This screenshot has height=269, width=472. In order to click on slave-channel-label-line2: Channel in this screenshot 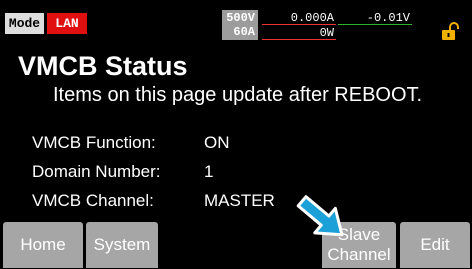, I will do `click(359, 254)`.